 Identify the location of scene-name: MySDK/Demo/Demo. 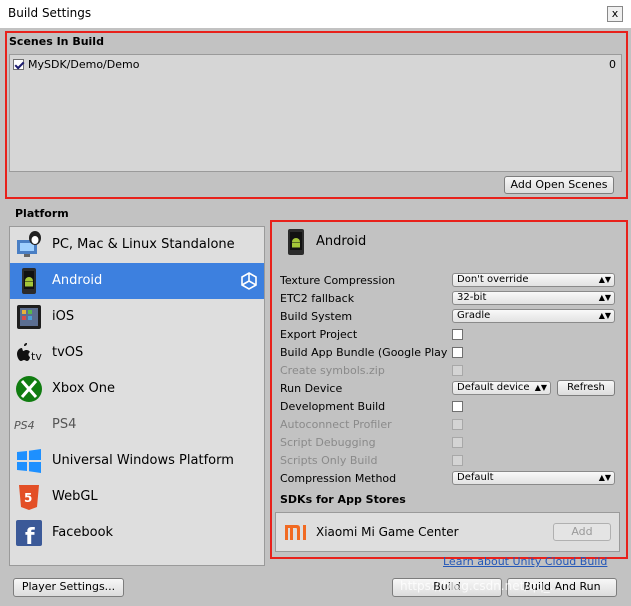
(84, 64).